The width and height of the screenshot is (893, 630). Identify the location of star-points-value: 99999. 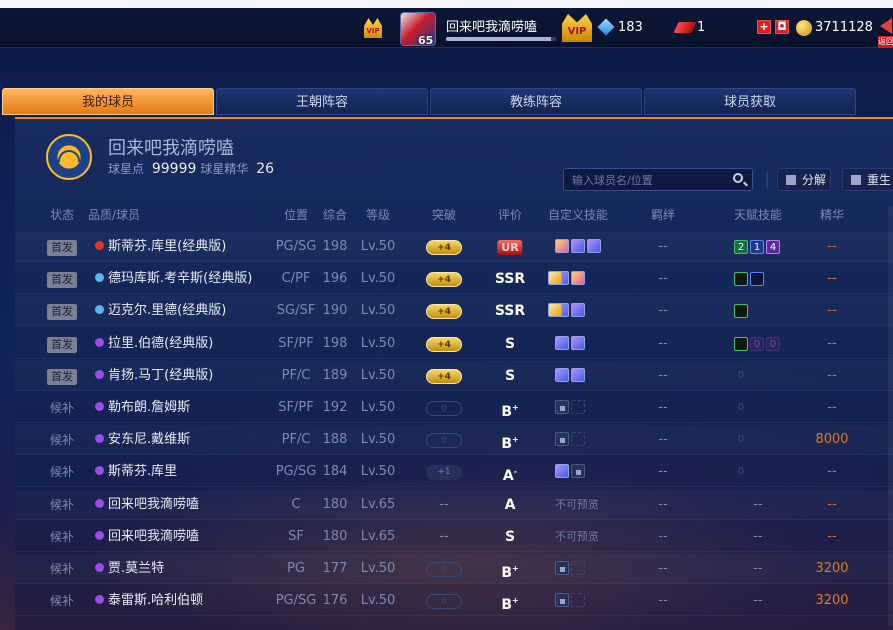
(174, 169).